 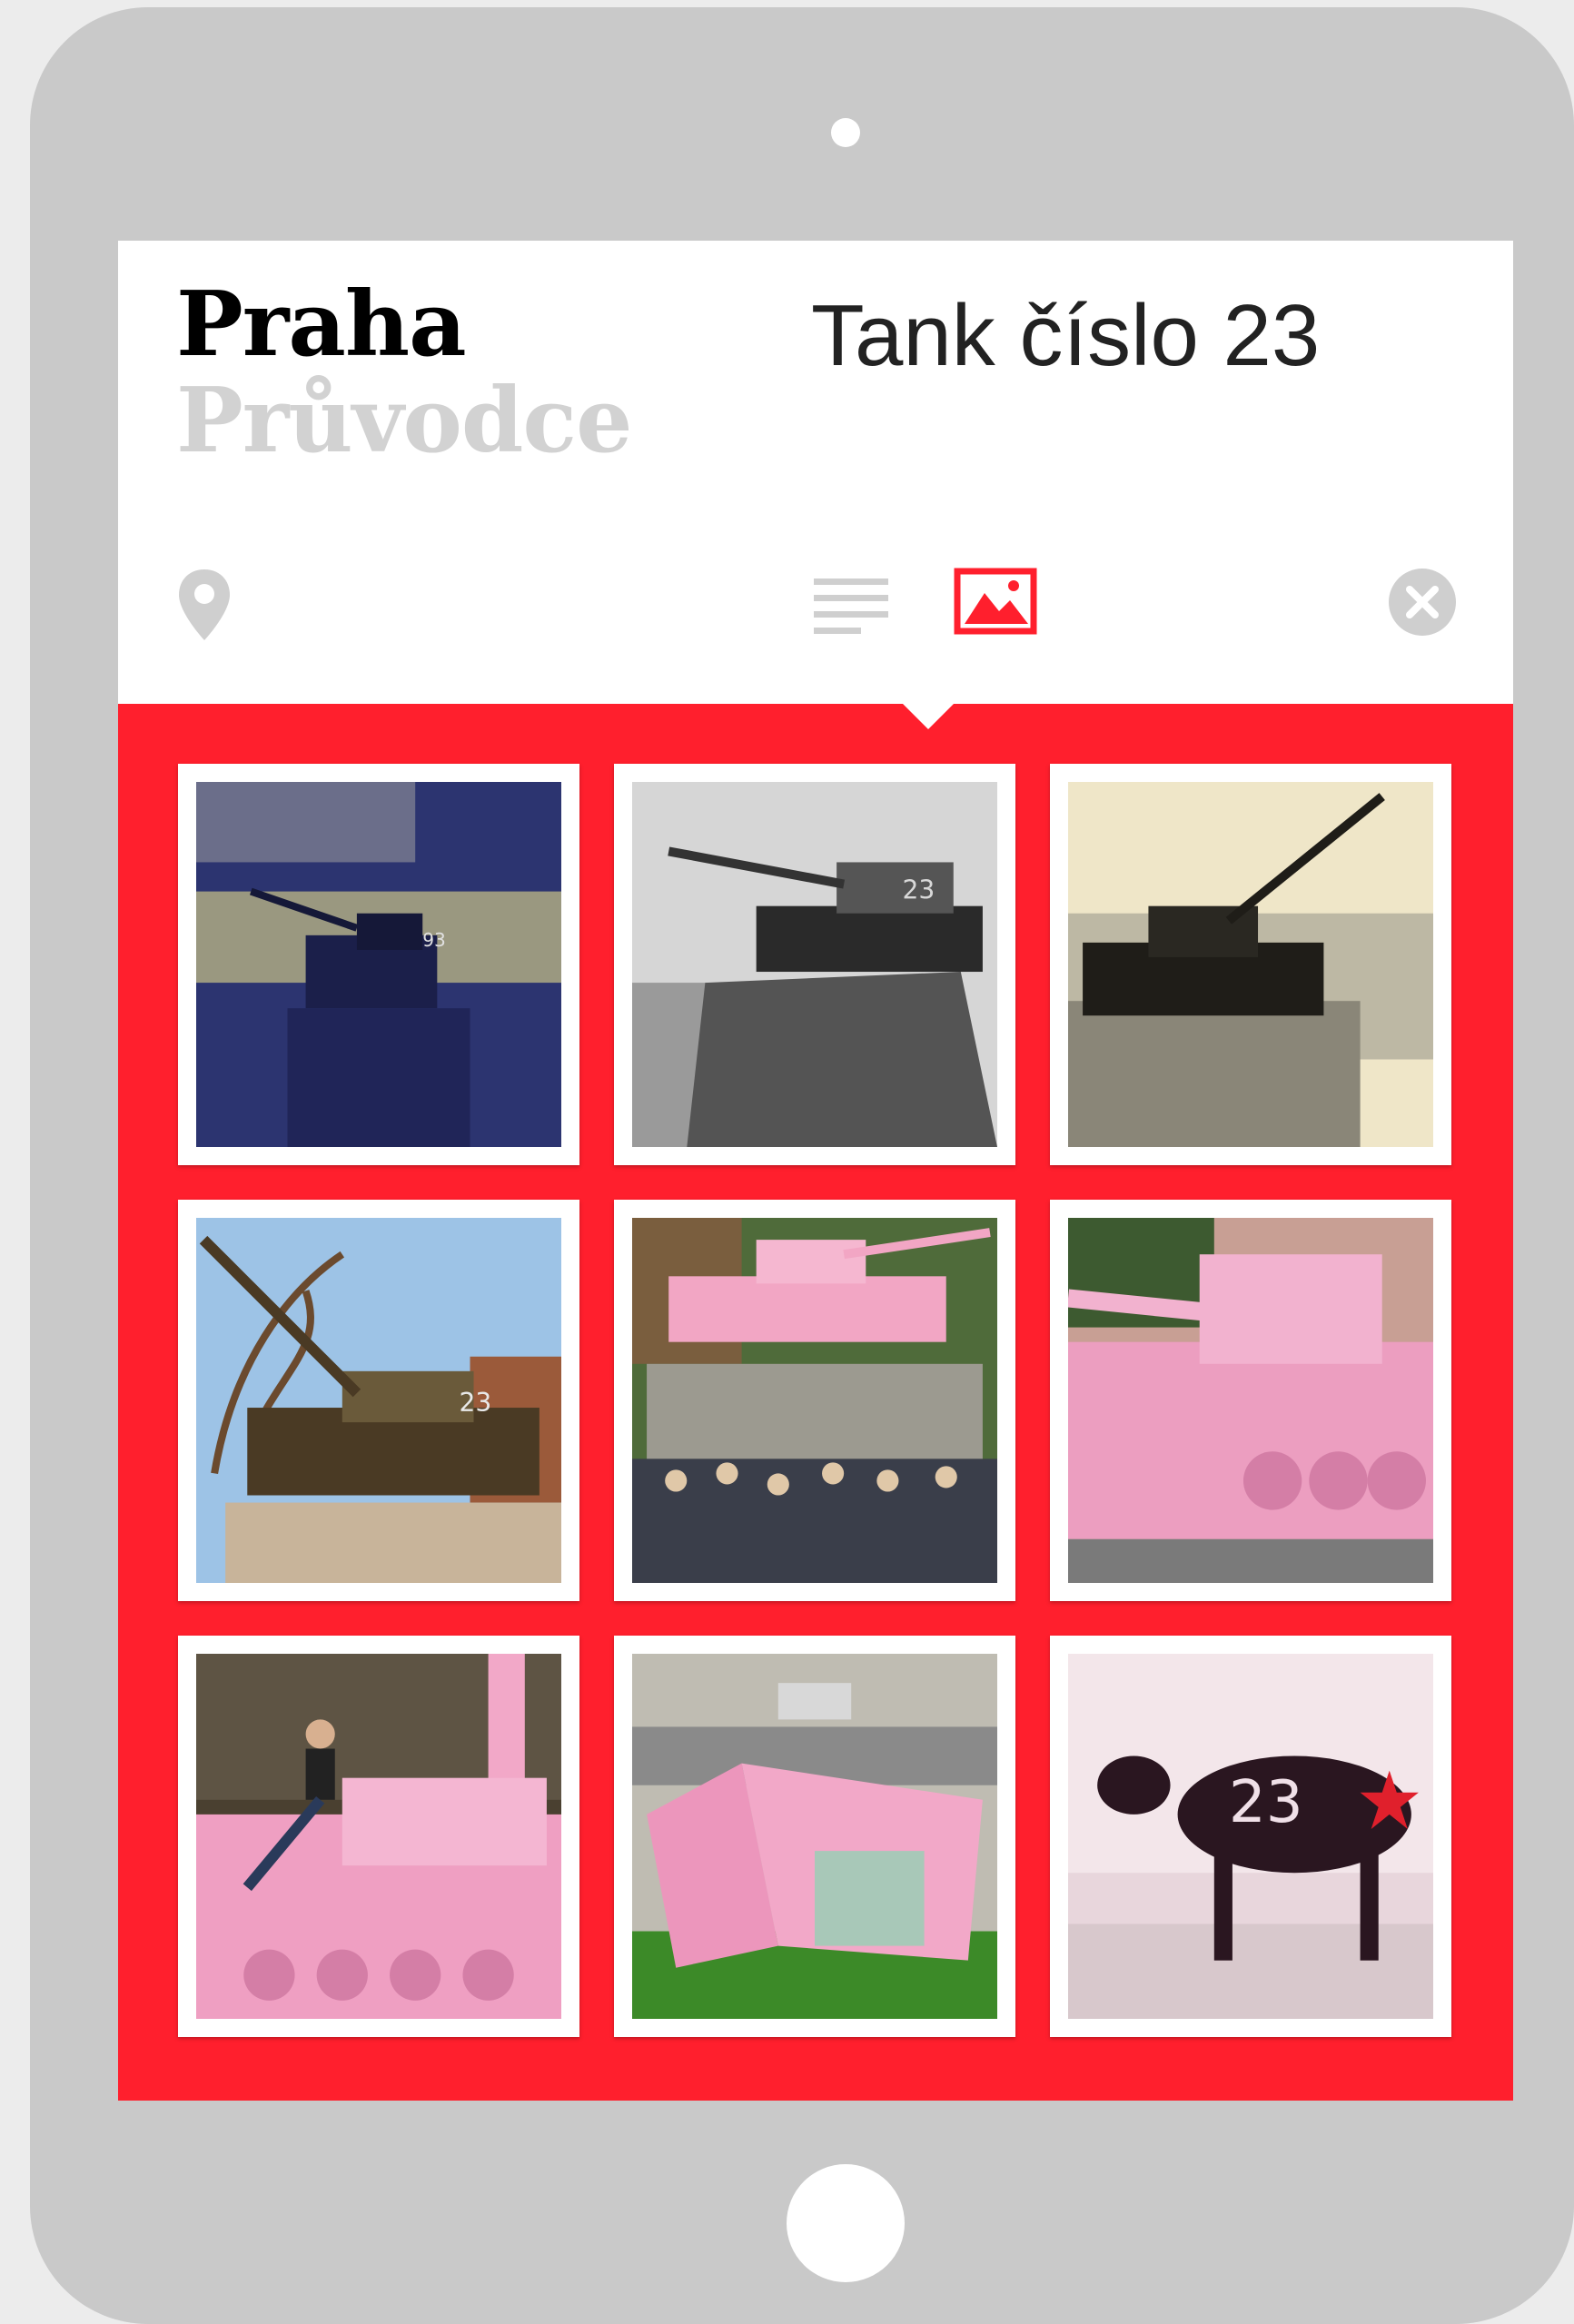 I want to click on image-icon, so click(x=996, y=601).